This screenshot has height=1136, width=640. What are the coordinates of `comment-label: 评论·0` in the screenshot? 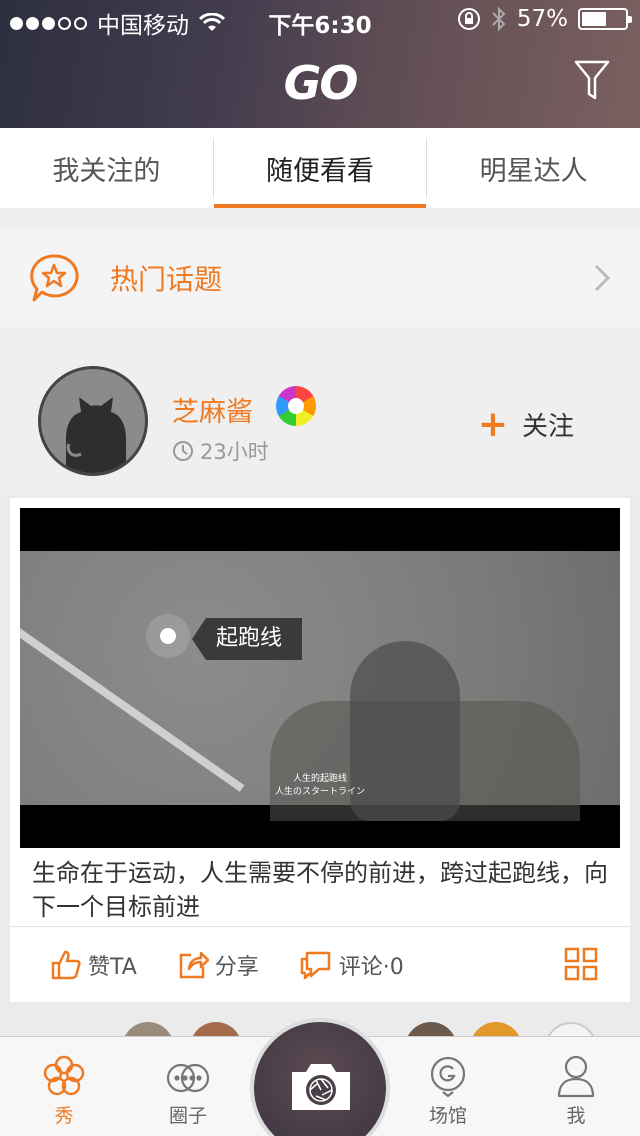 It's located at (371, 967).